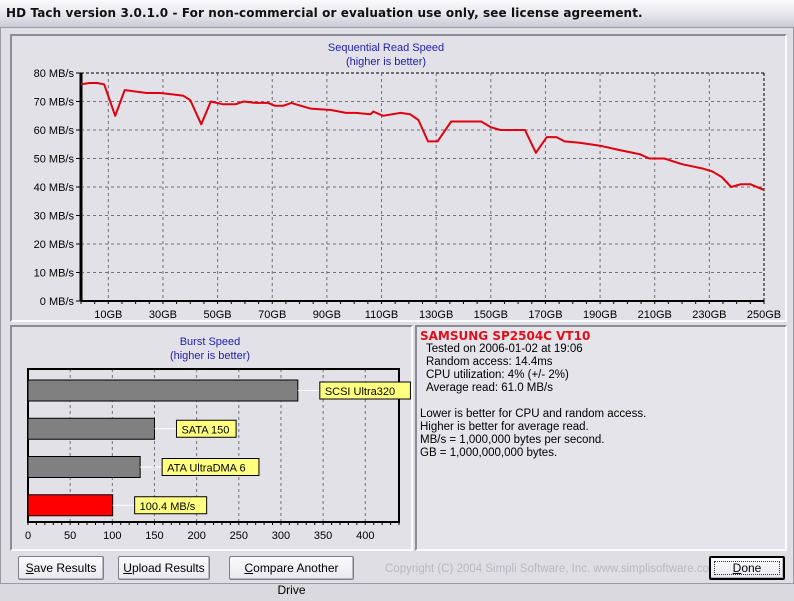 Image resolution: width=794 pixels, height=601 pixels. What do you see at coordinates (709, 314) in the screenshot?
I see `x-tick-label: 230GB` at bounding box center [709, 314].